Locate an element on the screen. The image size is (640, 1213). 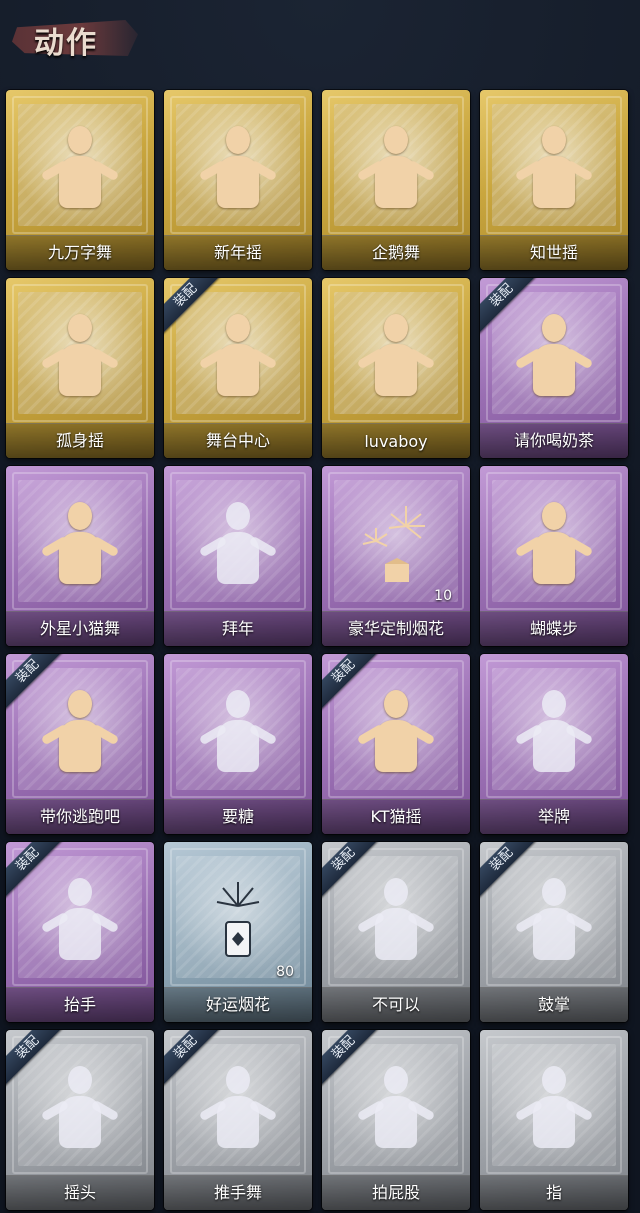
emote-name: 知世摇 is located at coordinates (553, 252).